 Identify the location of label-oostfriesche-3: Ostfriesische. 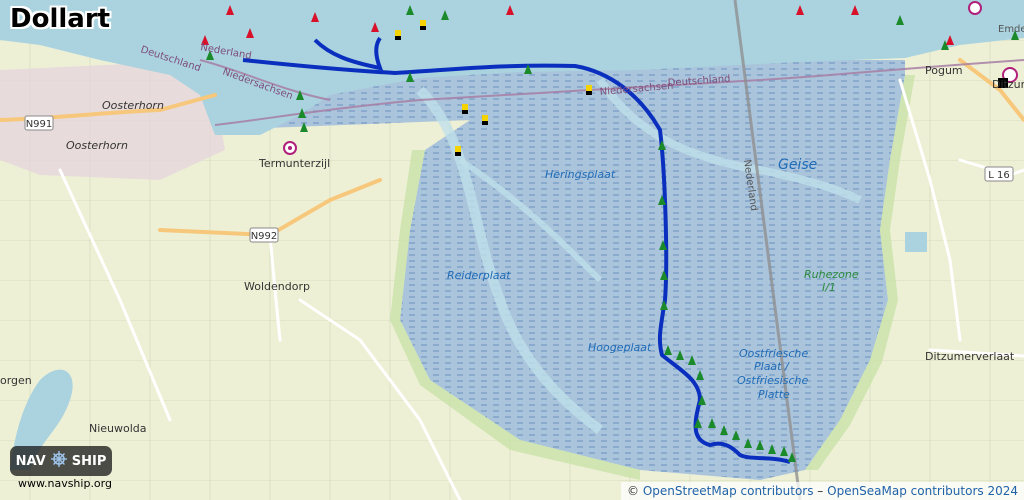
(772, 380).